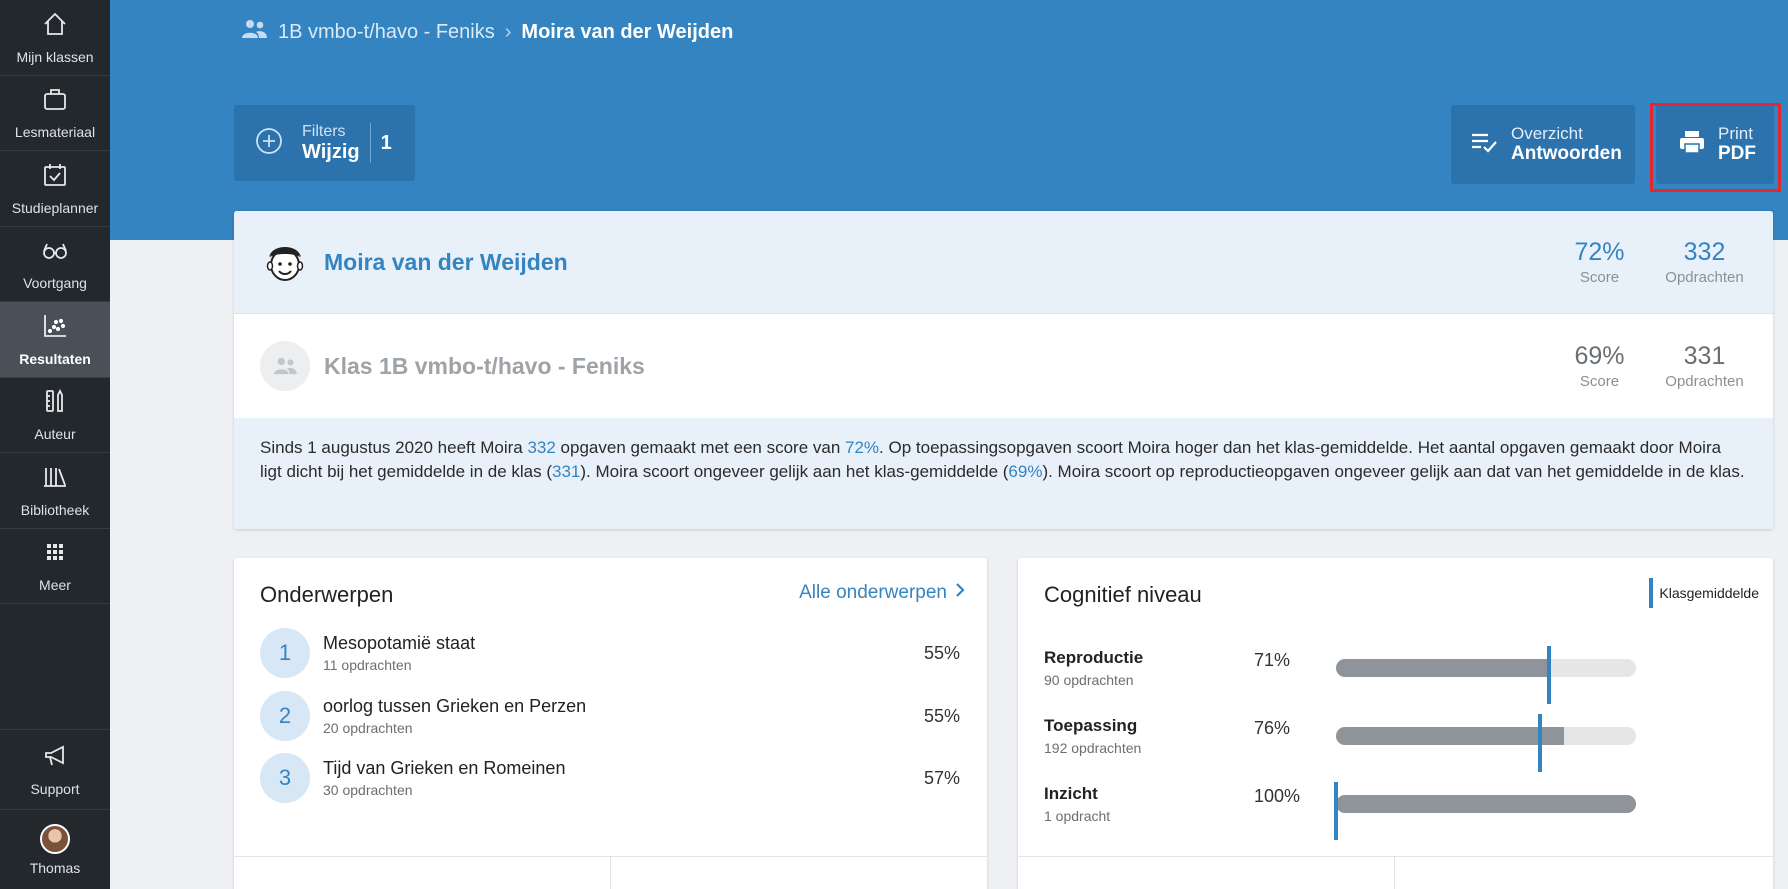  Describe the element at coordinates (55, 328) in the screenshot. I see `scatter-chart-icon` at that location.